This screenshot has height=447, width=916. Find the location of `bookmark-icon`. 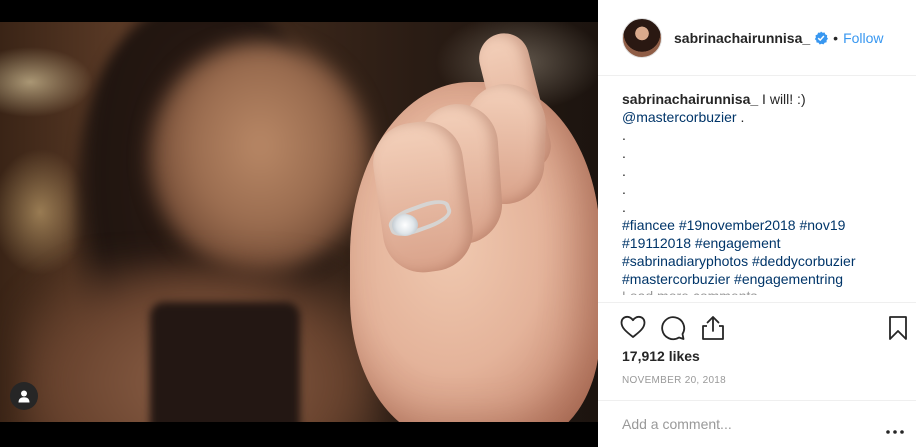

bookmark-icon is located at coordinates (898, 328).